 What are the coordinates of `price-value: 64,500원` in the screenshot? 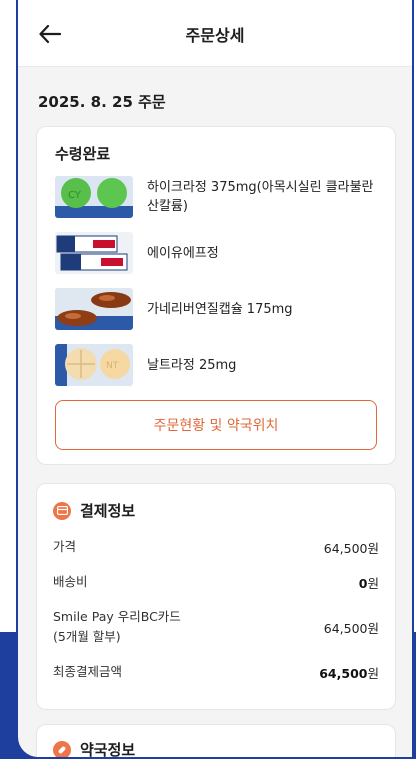 It's located at (351, 548).